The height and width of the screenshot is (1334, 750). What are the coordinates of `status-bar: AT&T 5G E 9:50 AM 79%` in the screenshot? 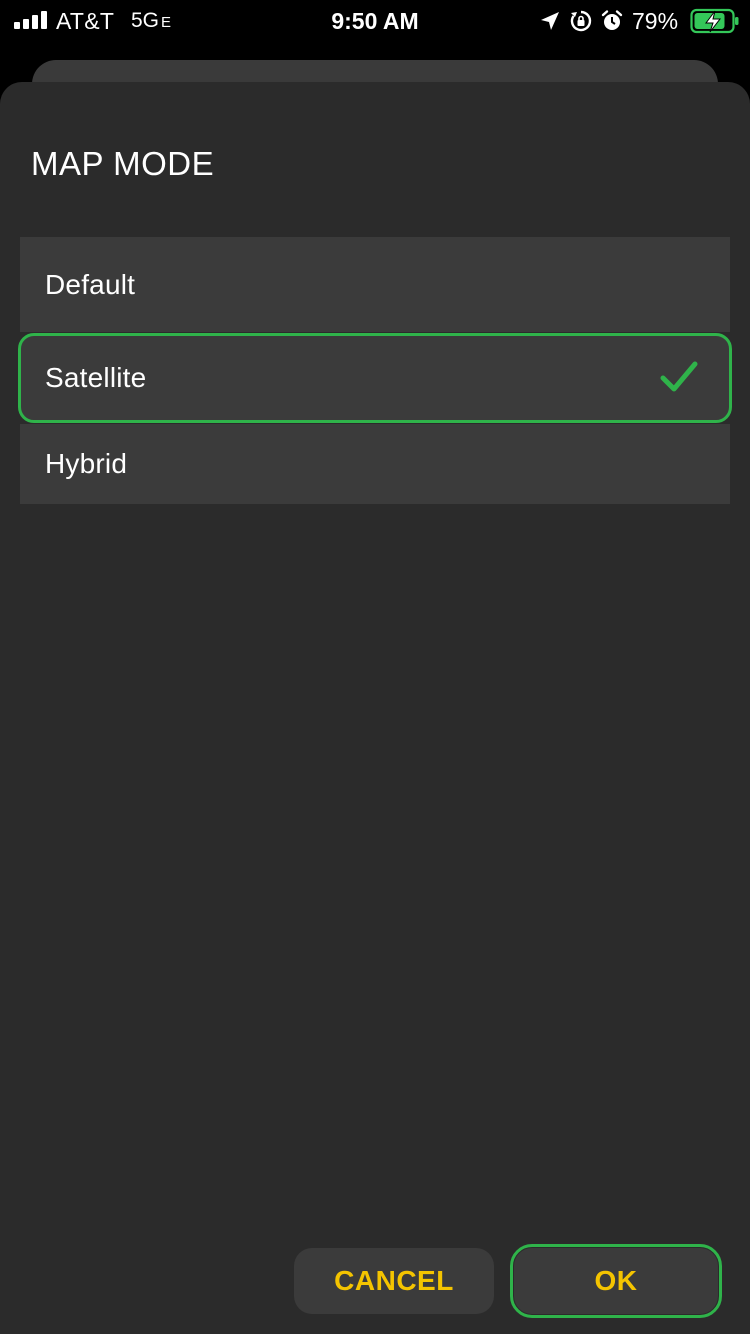 It's located at (375, 21).